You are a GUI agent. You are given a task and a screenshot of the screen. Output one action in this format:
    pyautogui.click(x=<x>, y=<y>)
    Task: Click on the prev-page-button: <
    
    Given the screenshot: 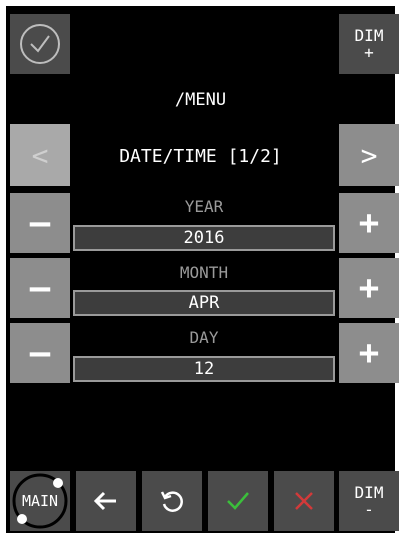 What is the action you would take?
    pyautogui.click(x=40, y=155)
    